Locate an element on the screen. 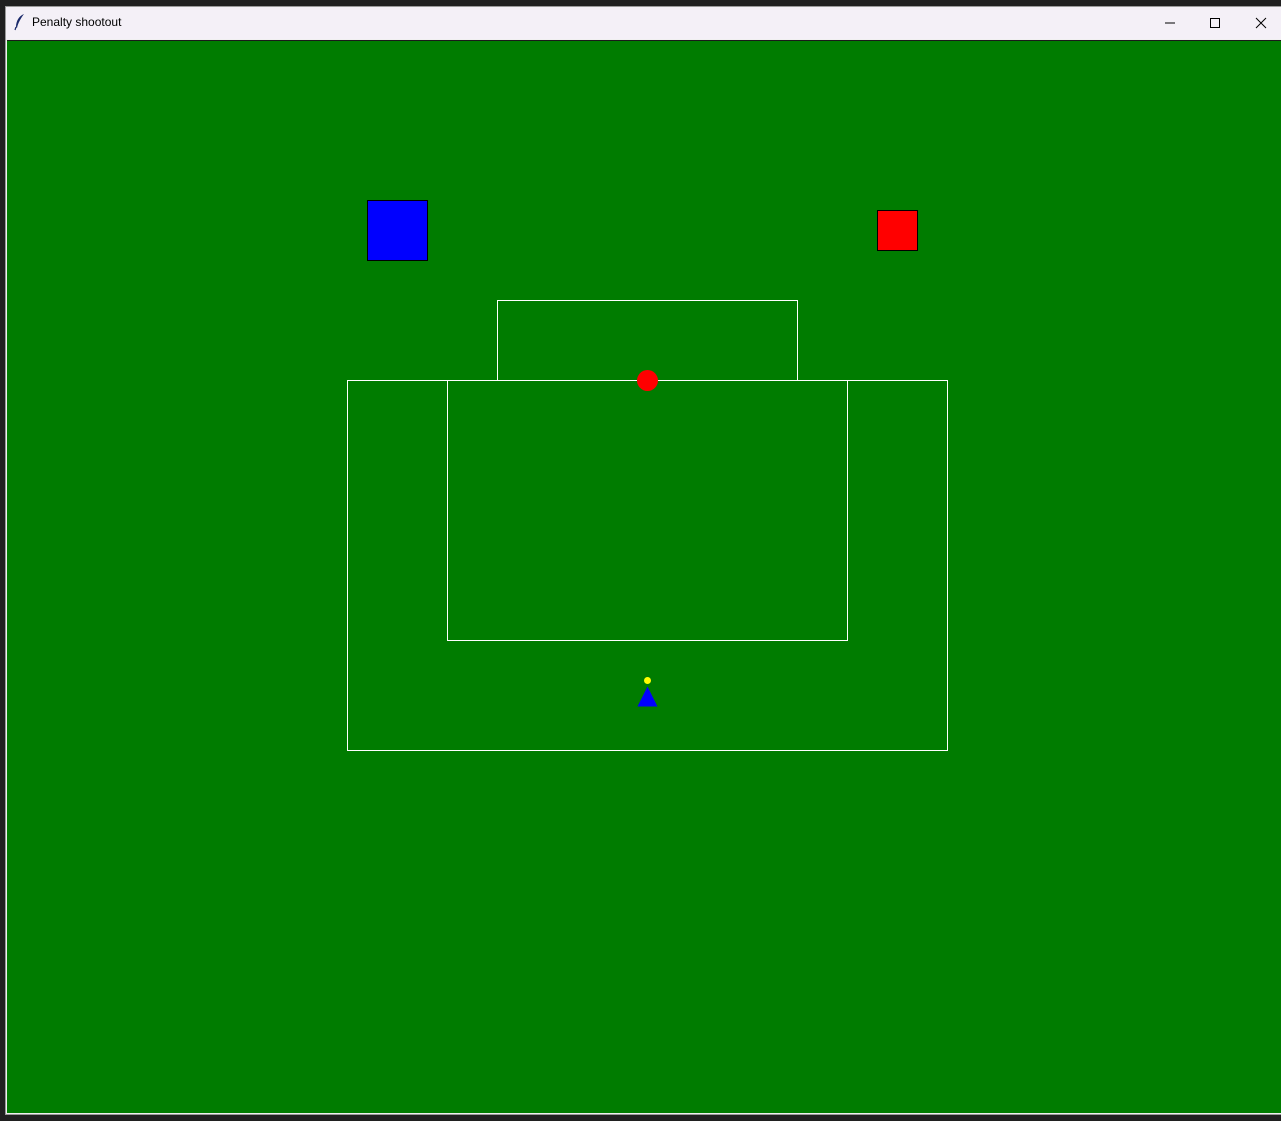 This screenshot has height=1121, width=1281. window-title: Penalty shootout is located at coordinates (77, 22).